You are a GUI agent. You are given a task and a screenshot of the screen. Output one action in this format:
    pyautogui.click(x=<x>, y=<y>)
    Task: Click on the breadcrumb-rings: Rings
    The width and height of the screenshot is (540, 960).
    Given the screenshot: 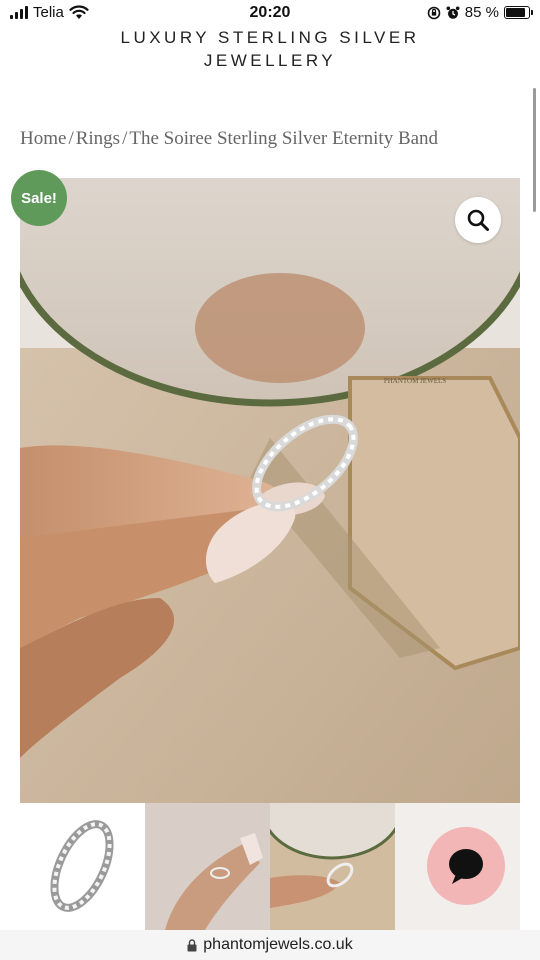 What is the action you would take?
    pyautogui.click(x=98, y=138)
    